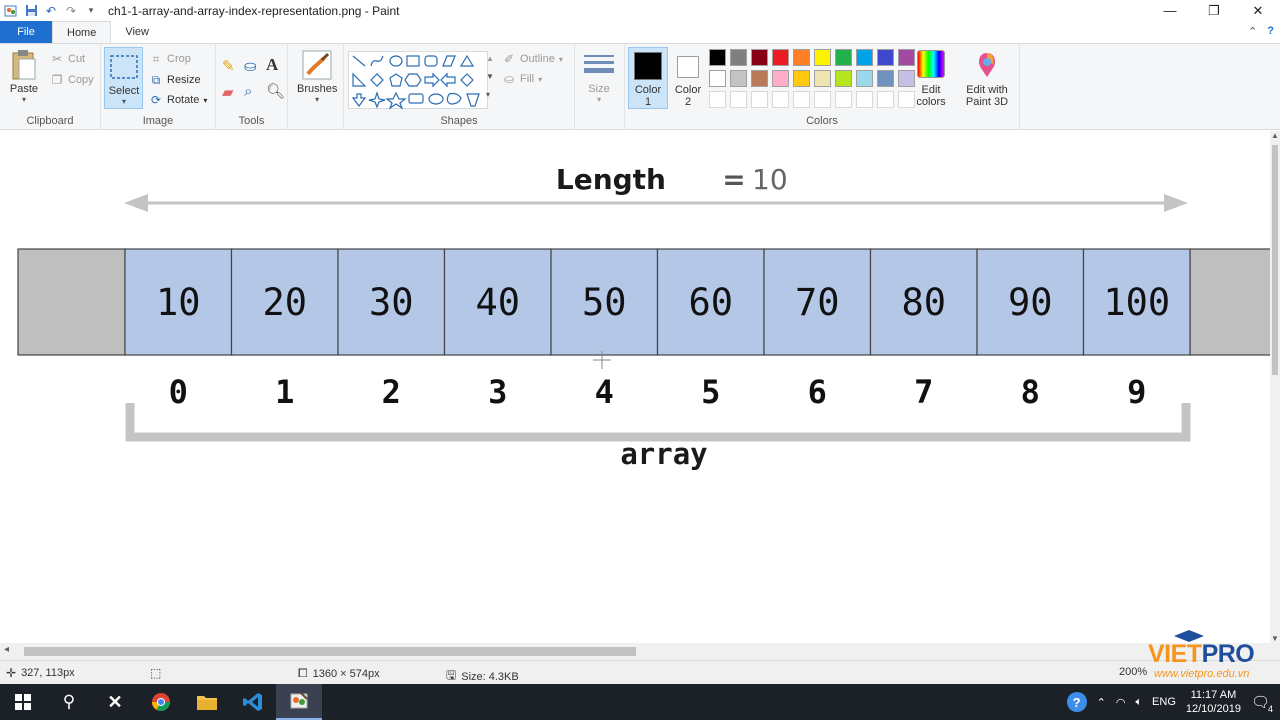  I want to click on copy-button: ❐ Copy, so click(72, 80).